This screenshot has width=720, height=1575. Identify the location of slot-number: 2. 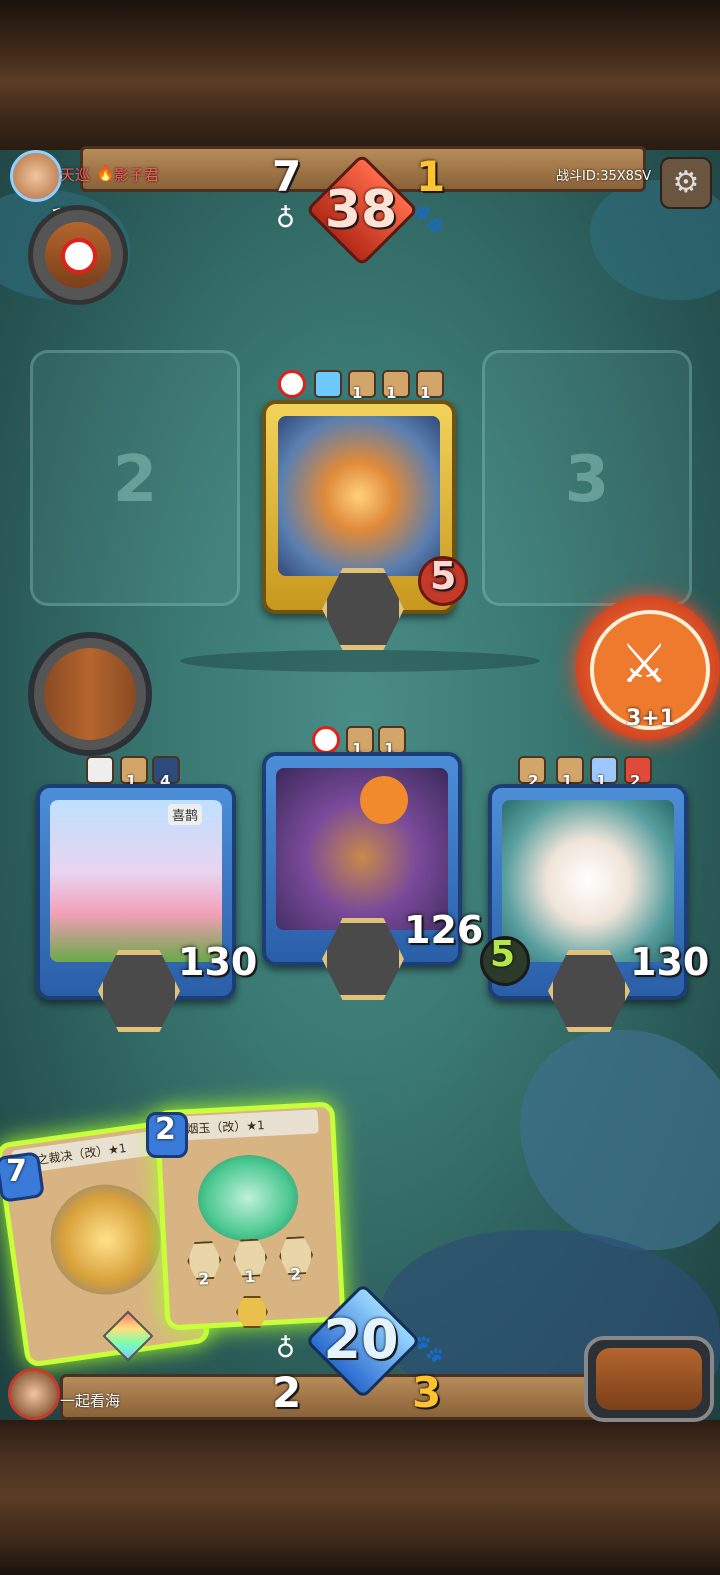
(135, 480).